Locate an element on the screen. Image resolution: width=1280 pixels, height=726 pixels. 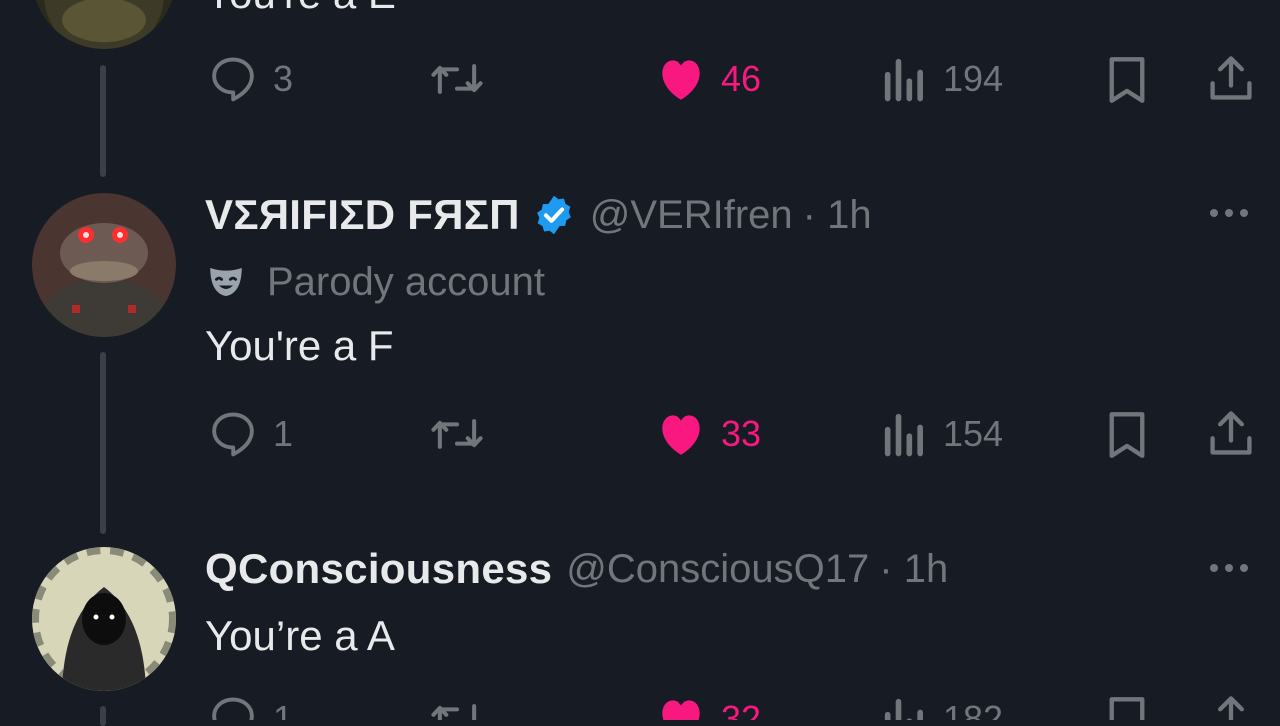
like-button: 46 is located at coordinates (708, 79).